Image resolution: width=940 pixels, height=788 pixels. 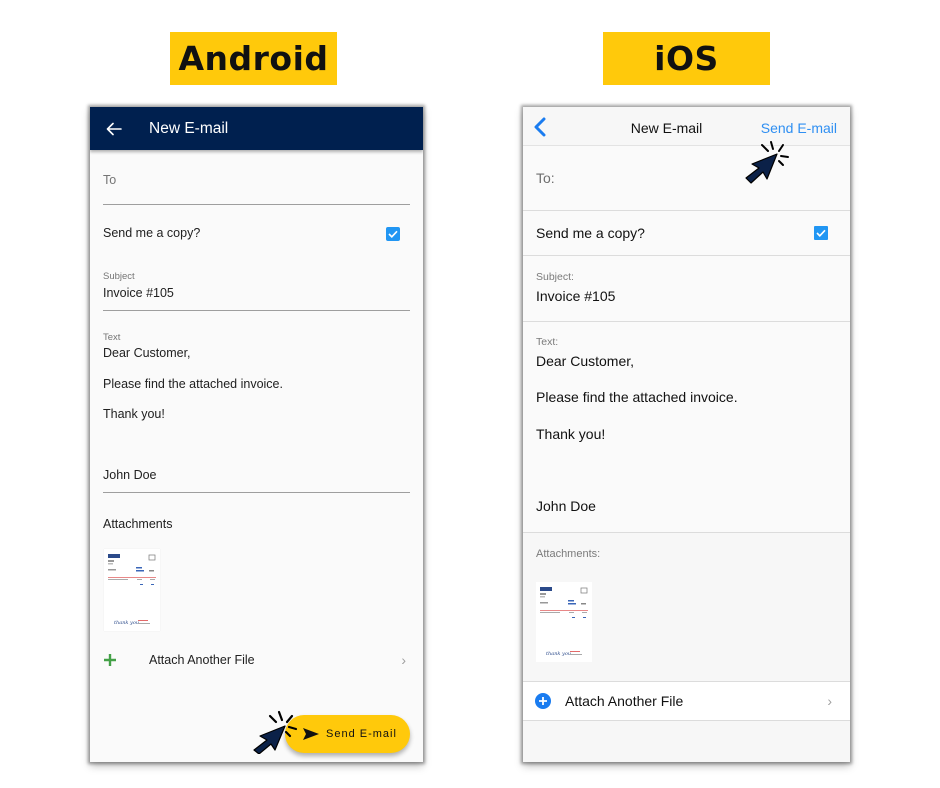 What do you see at coordinates (110, 180) in the screenshot?
I see `to-placeholder: To` at bounding box center [110, 180].